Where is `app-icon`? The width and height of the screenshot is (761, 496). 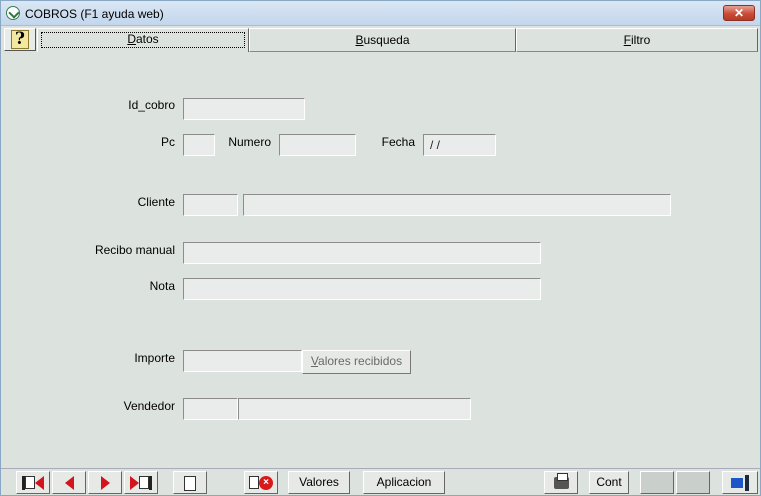 app-icon is located at coordinates (13, 13).